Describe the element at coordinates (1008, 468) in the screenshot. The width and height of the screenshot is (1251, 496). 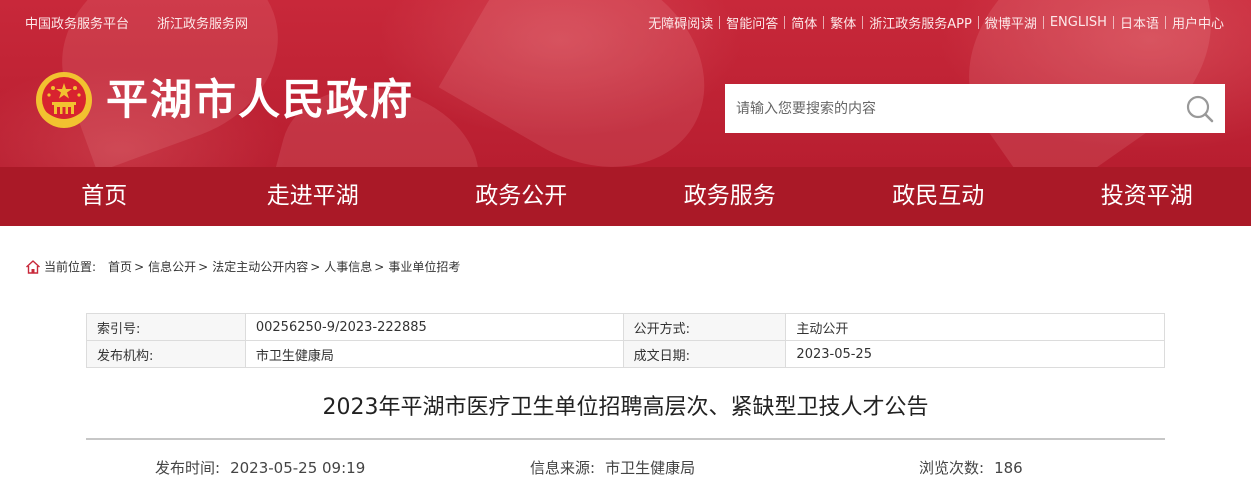
I see `view-count-value: 186` at that location.